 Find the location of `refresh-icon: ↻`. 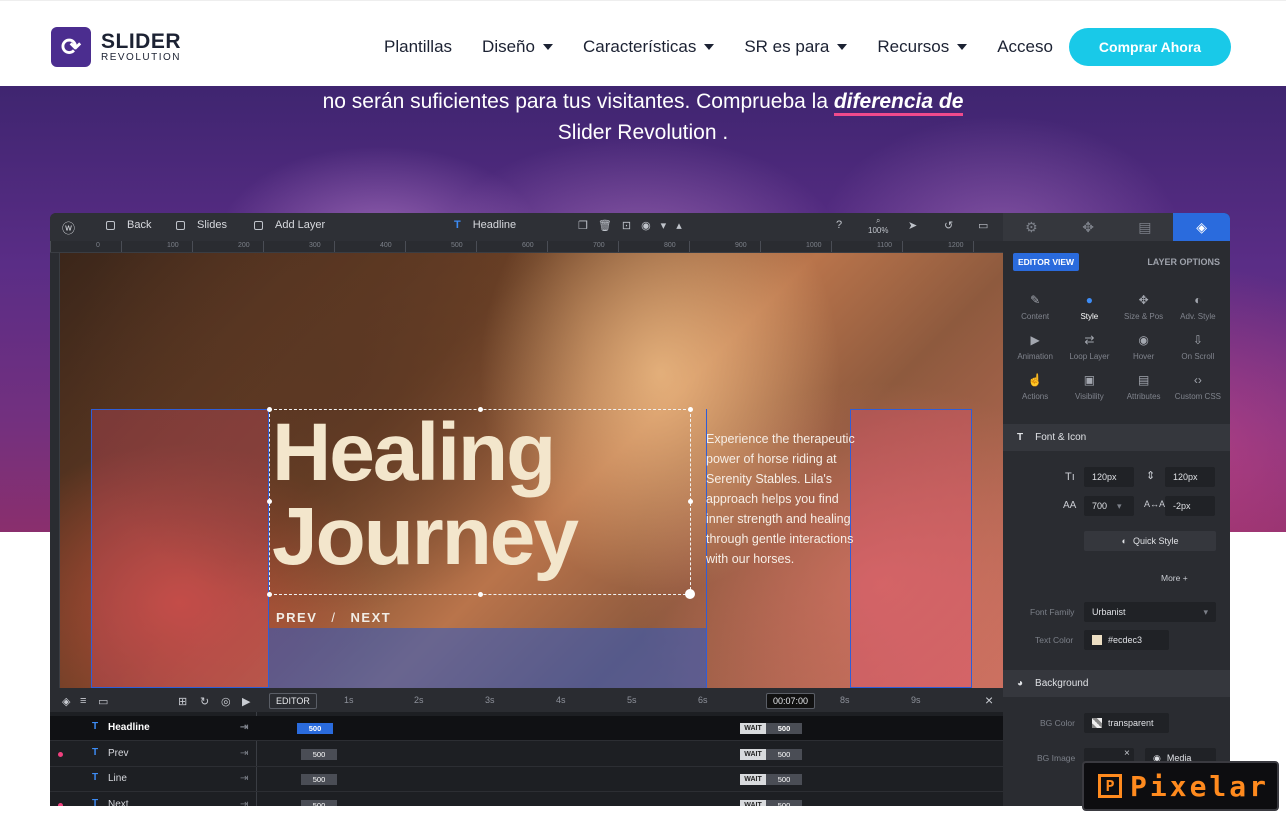

refresh-icon: ↻ is located at coordinates (204, 701).